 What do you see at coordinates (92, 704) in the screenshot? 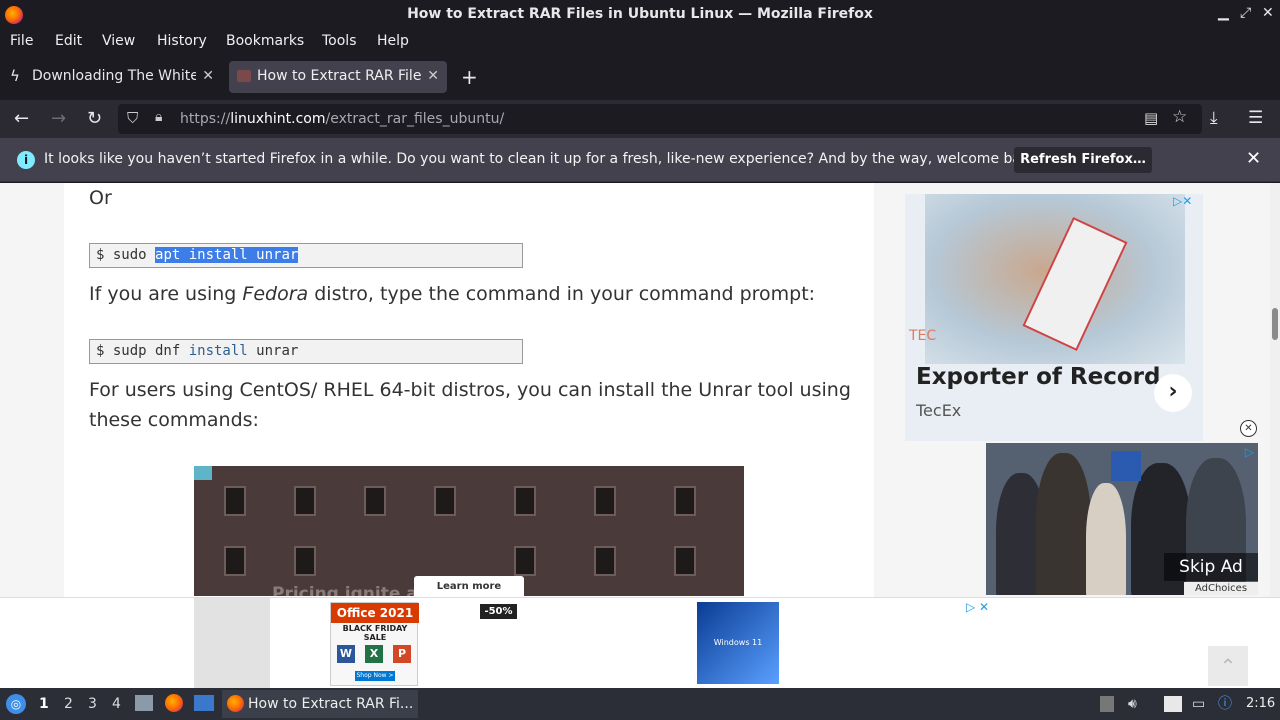
I see `workspace-3: 3` at bounding box center [92, 704].